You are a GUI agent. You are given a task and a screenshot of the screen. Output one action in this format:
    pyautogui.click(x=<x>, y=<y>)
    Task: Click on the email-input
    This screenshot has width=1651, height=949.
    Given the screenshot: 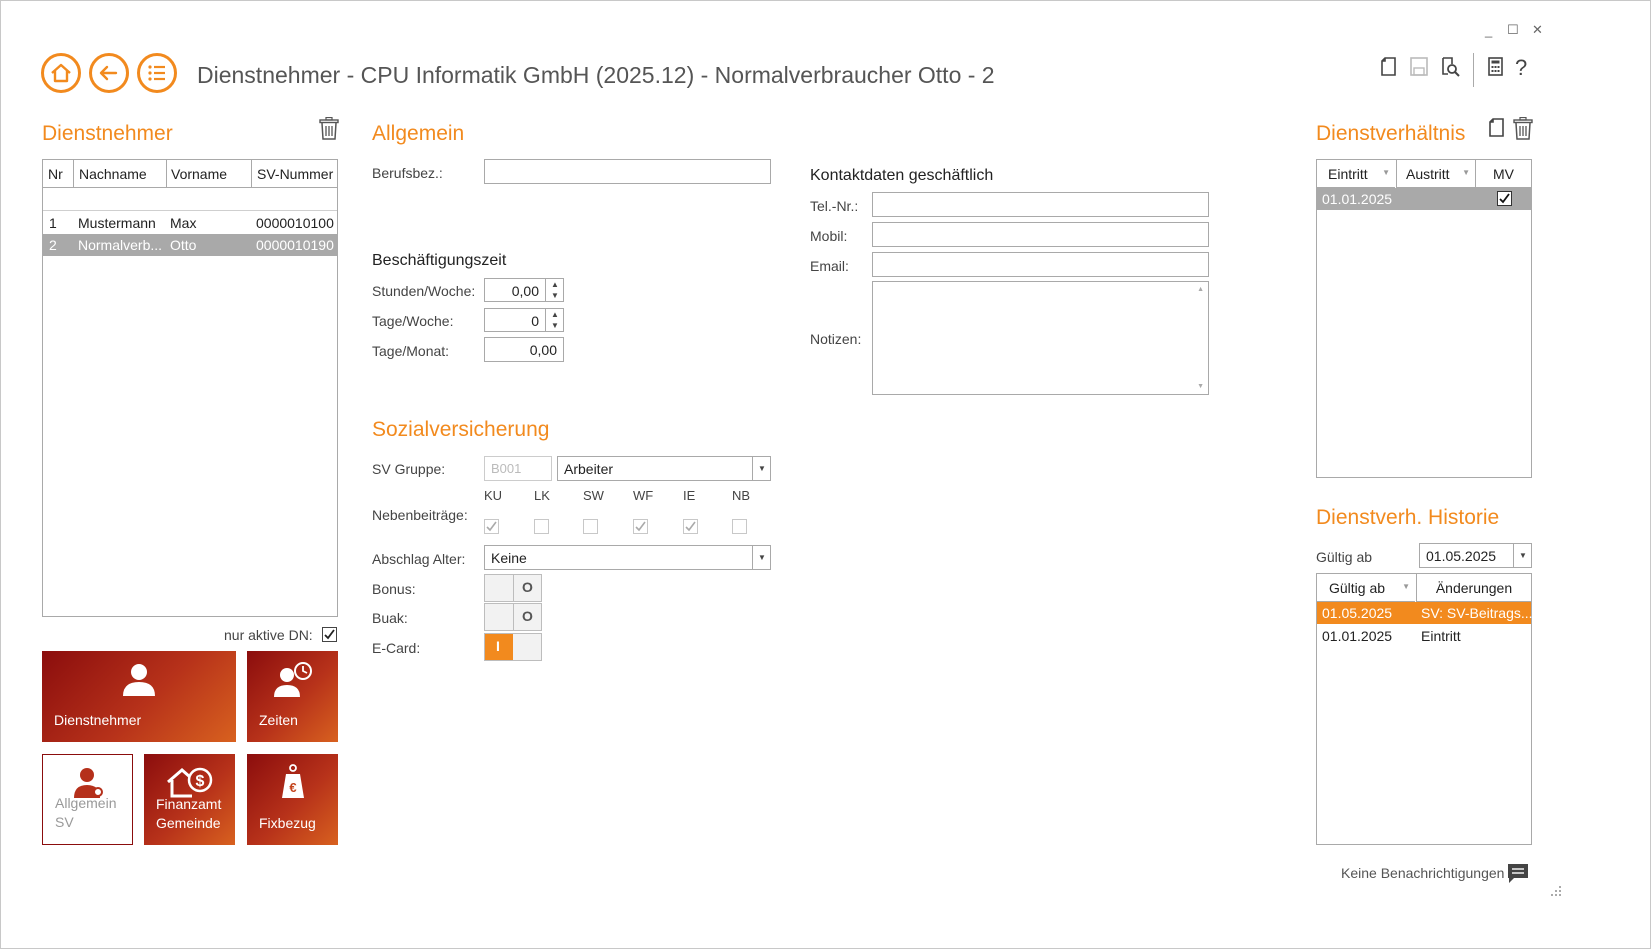 What is the action you would take?
    pyautogui.click(x=1040, y=264)
    